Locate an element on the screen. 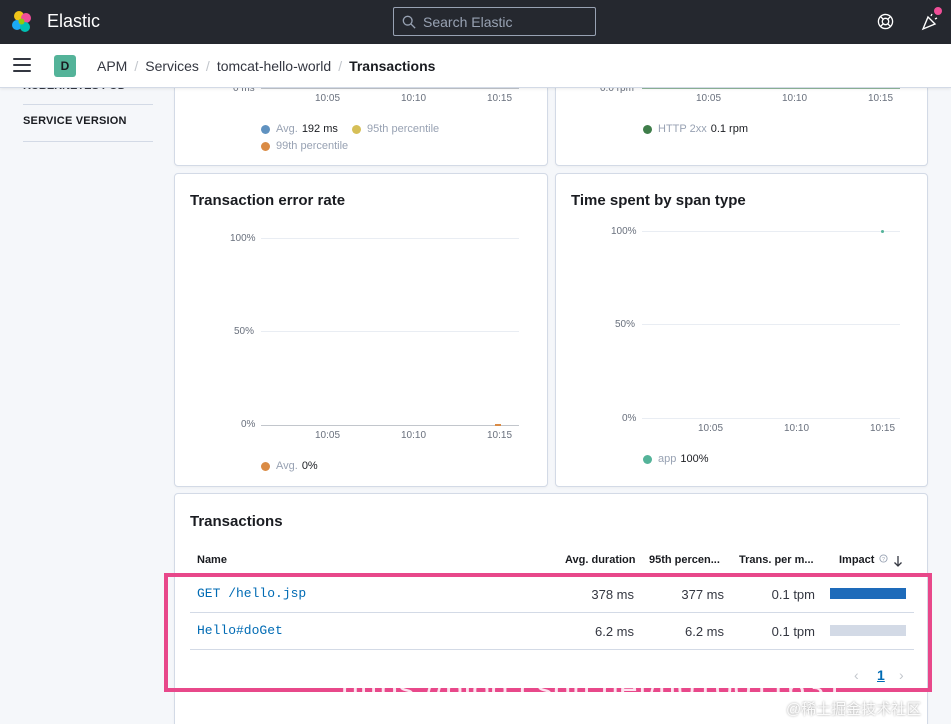 The image size is (951, 724). search-input: Search Elastic is located at coordinates (494, 21).